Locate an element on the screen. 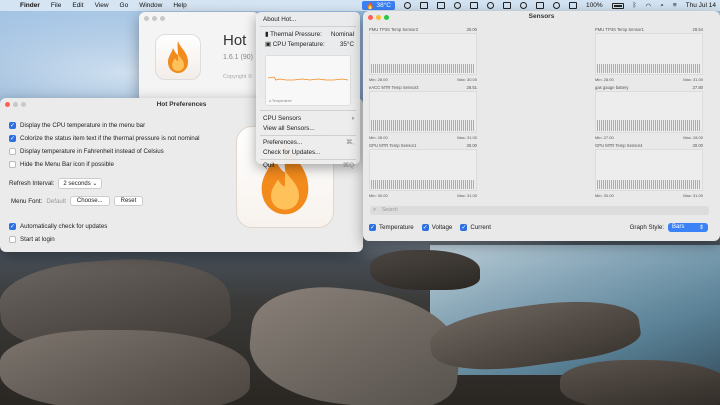 Image resolution: width=720 pixels, height=405 pixels. sensor-current: 30.00 is located at coordinates (471, 29).